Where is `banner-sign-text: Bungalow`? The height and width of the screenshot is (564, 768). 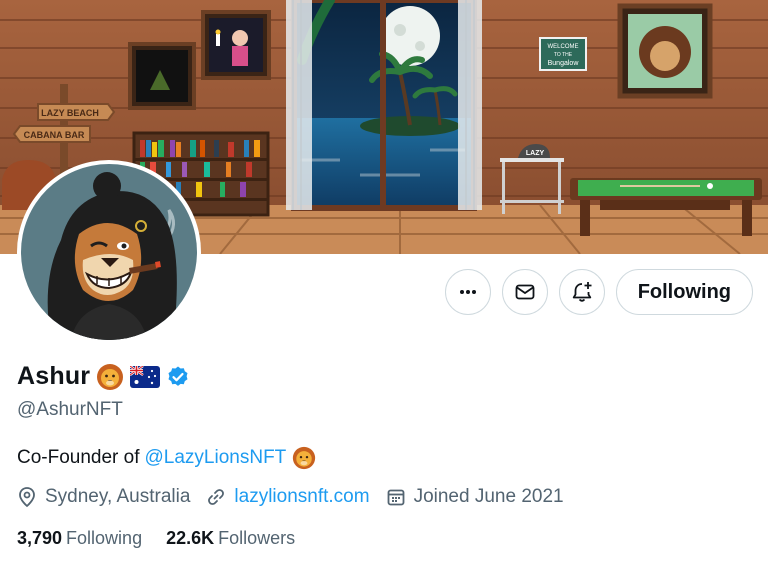 banner-sign-text: Bungalow is located at coordinates (564, 63).